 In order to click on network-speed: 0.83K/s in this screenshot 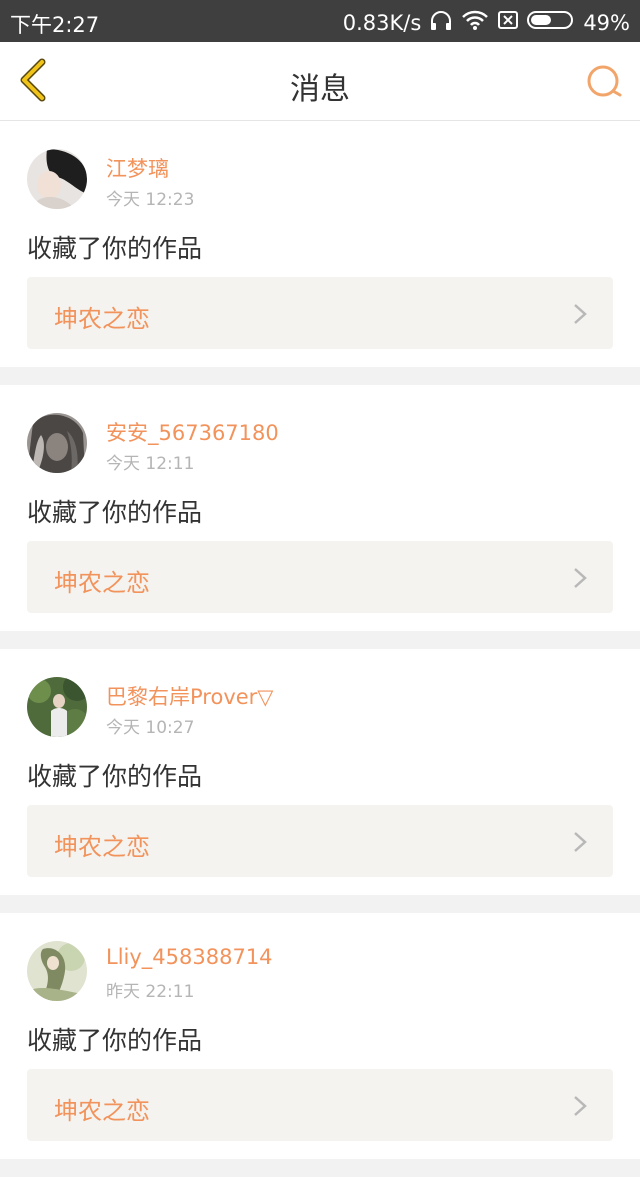, I will do `click(382, 22)`.